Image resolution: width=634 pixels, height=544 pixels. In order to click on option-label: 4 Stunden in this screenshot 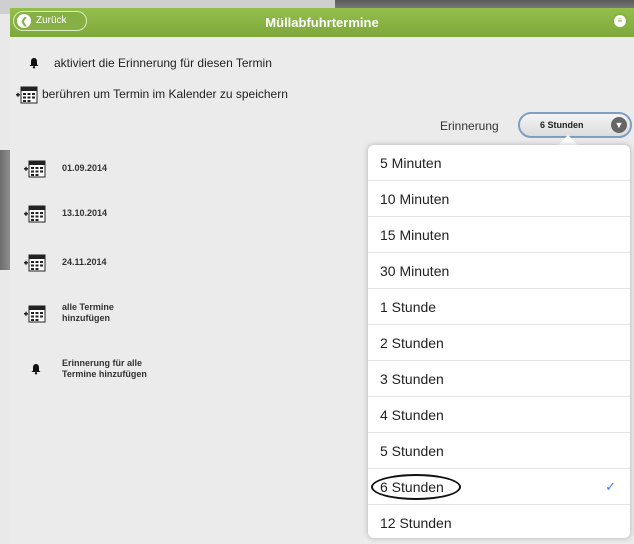, I will do `click(412, 415)`.